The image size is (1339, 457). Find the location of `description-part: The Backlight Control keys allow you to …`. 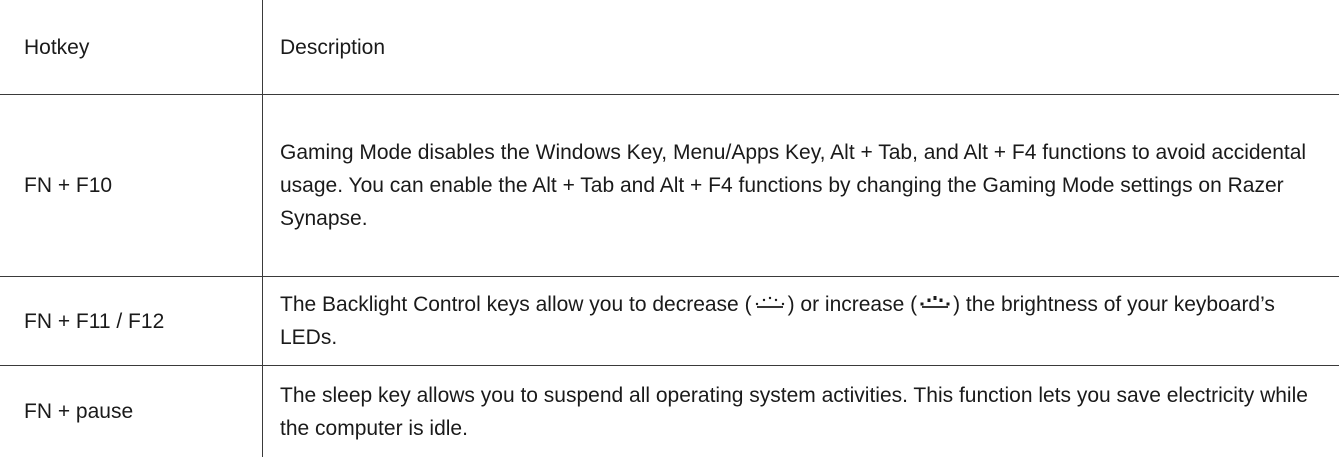

description-part: The Backlight Control keys allow you to … is located at coordinates (516, 304).